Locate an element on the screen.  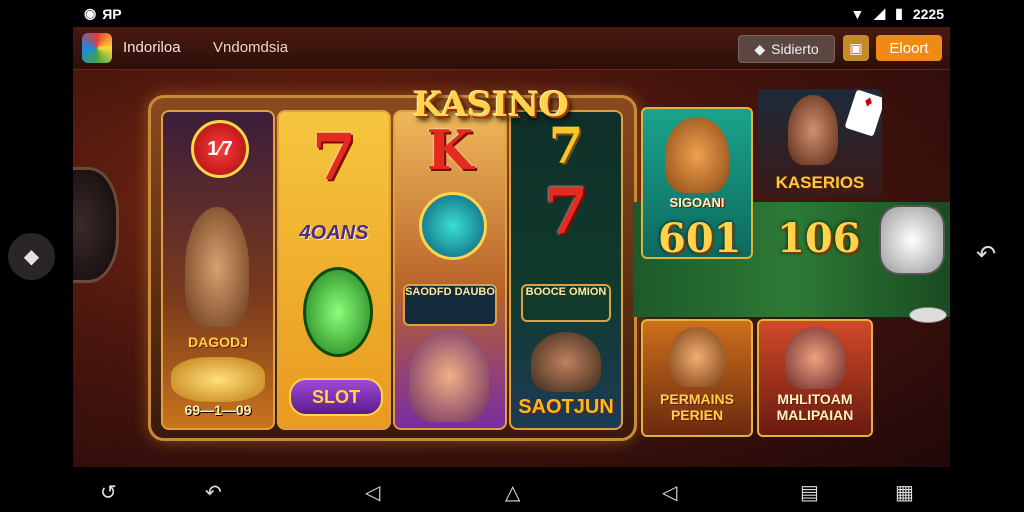
fox-character is located at coordinates (217, 267).